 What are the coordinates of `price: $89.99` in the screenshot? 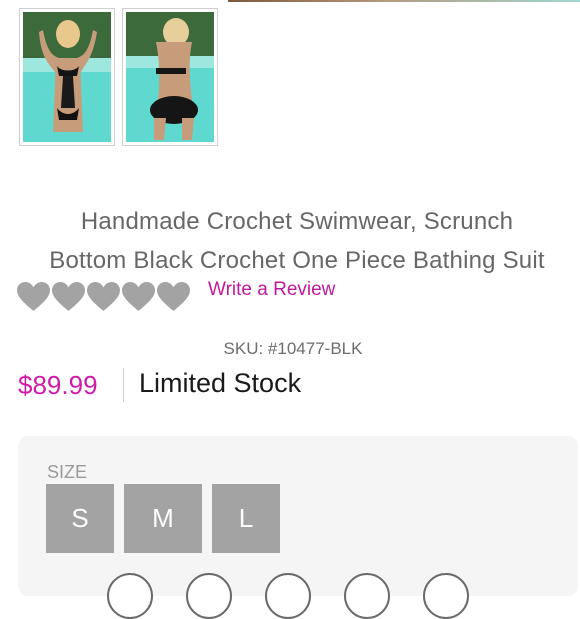 It's located at (58, 385).